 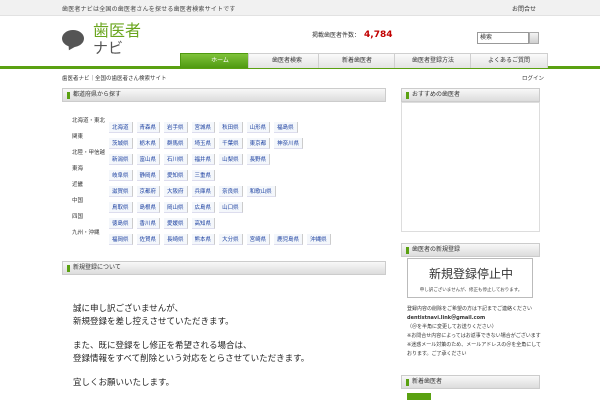 I want to click on region-name: 北陸・甲信越, so click(x=89, y=153).